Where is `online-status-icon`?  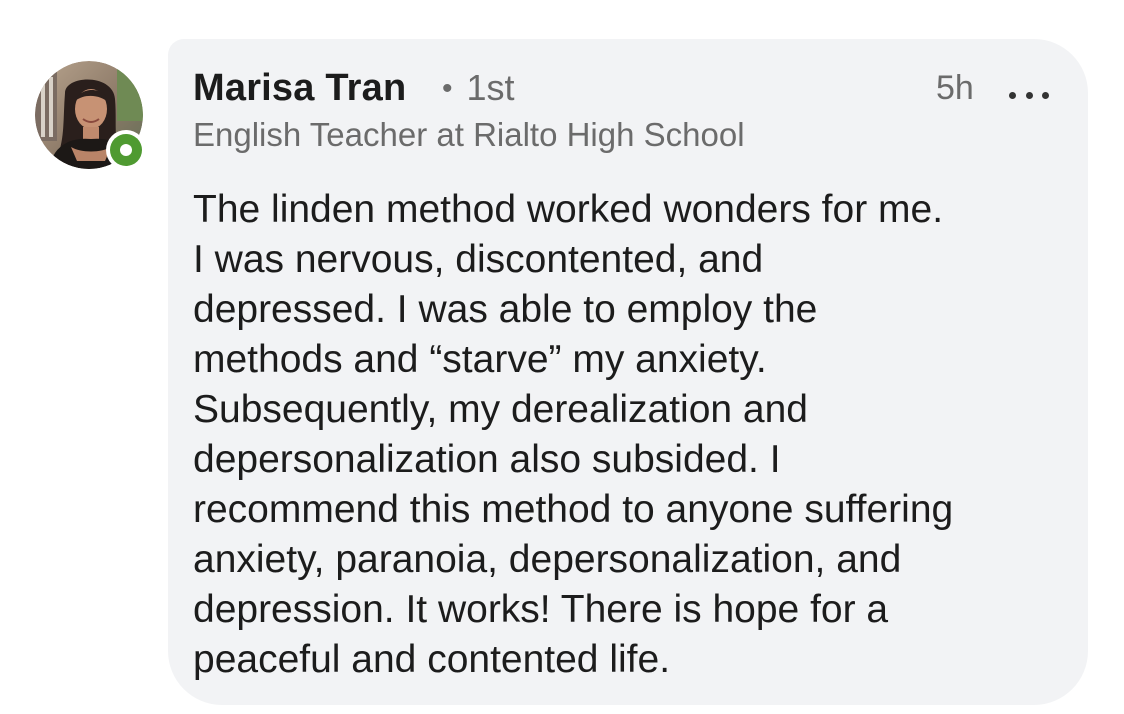
online-status-icon is located at coordinates (126, 150).